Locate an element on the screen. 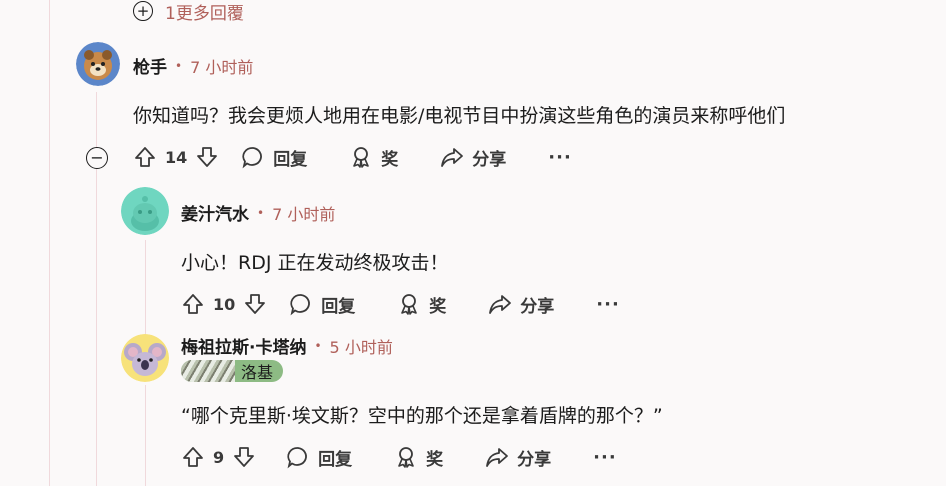 This screenshot has width=946, height=486. flair-image is located at coordinates (208, 371).